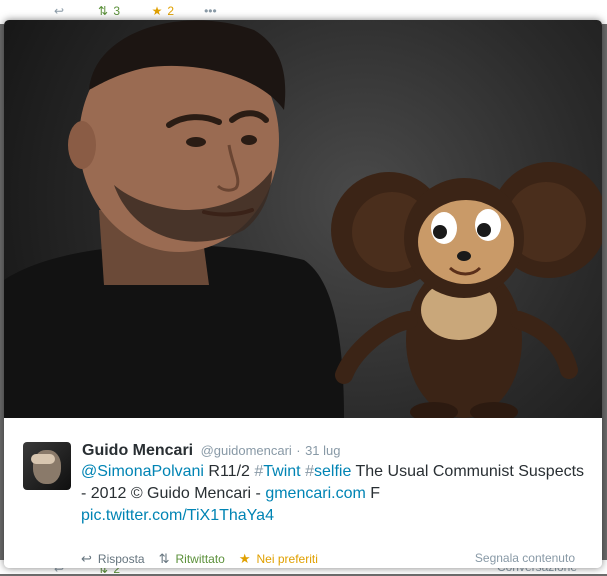  I want to click on tweet-text-part-3: F, so click(373, 493).